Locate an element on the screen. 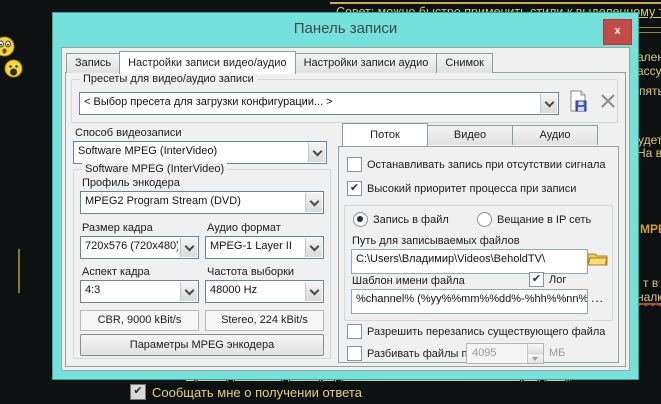  tab-stream: Поток is located at coordinates (385, 134).